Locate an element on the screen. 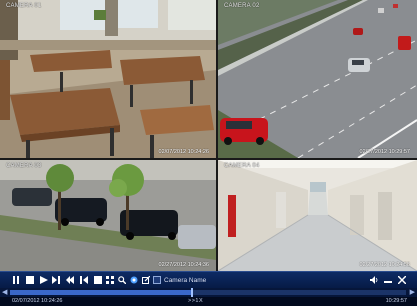  camera-04-label: CAMERA 04 is located at coordinates (242, 166).